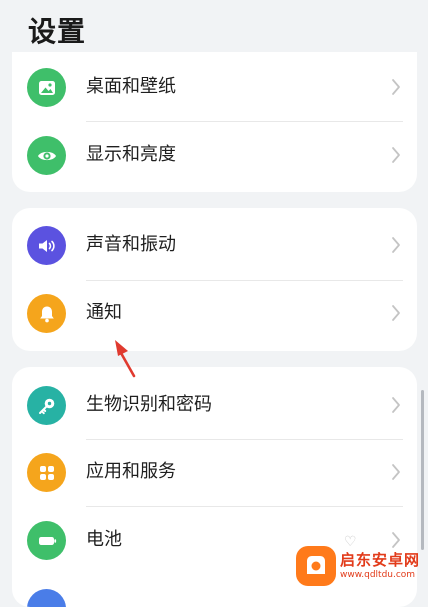  What do you see at coordinates (131, 86) in the screenshot?
I see `settings-item-label: 桌面和壁纸` at bounding box center [131, 86].